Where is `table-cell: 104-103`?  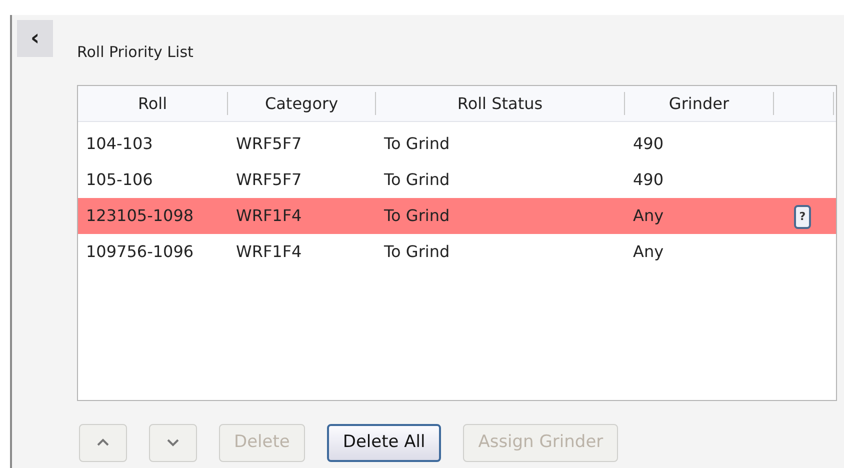
table-cell: 104-103 is located at coordinates (119, 143).